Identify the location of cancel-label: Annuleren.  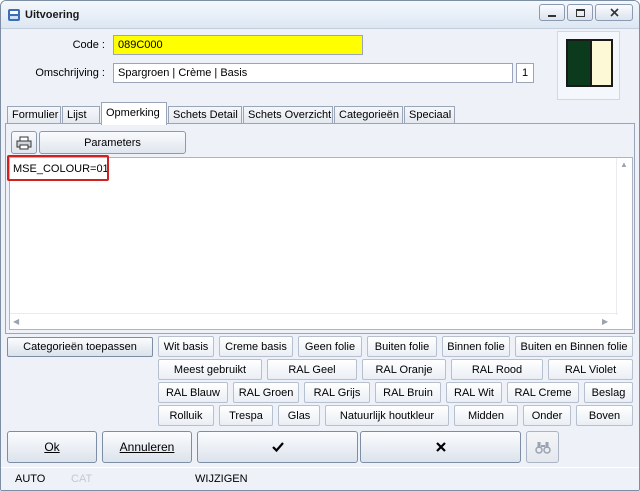
(147, 447).